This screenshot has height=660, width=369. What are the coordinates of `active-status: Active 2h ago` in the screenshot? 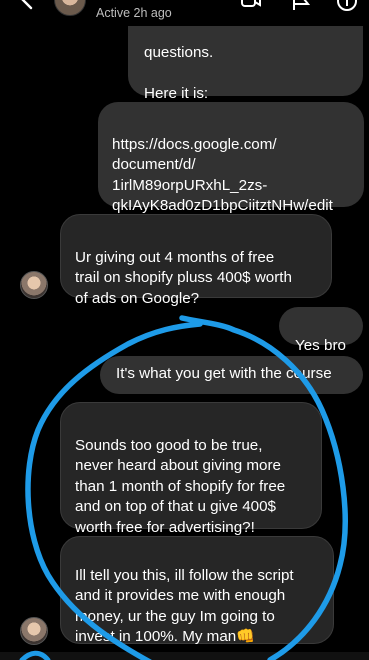 It's located at (134, 13).